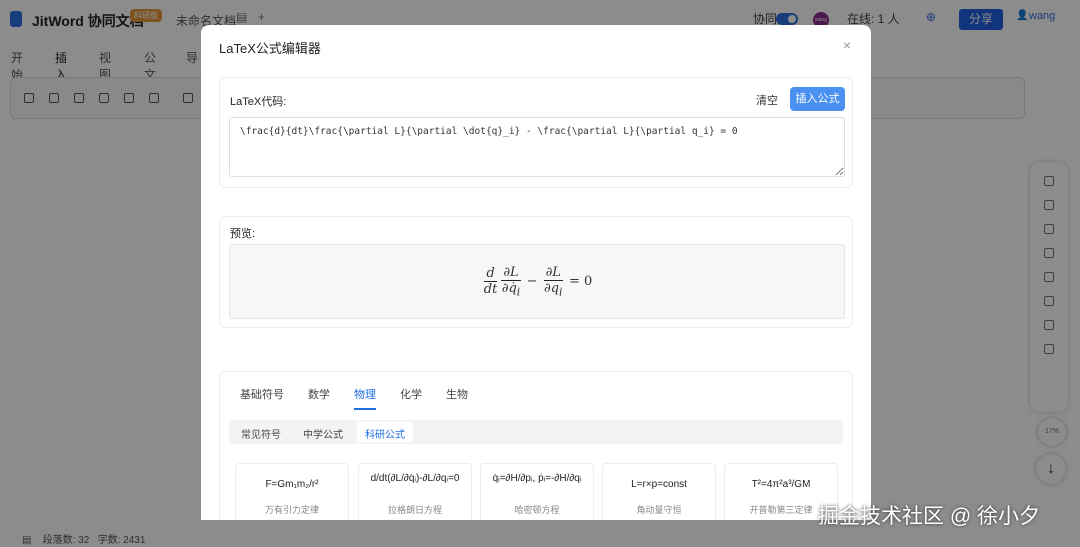 This screenshot has width=1080, height=547. I want to click on formula-text: d/dt(∂L/∂q̇ᵢ)-∂L/∂qᵢ=0, so click(415, 478).